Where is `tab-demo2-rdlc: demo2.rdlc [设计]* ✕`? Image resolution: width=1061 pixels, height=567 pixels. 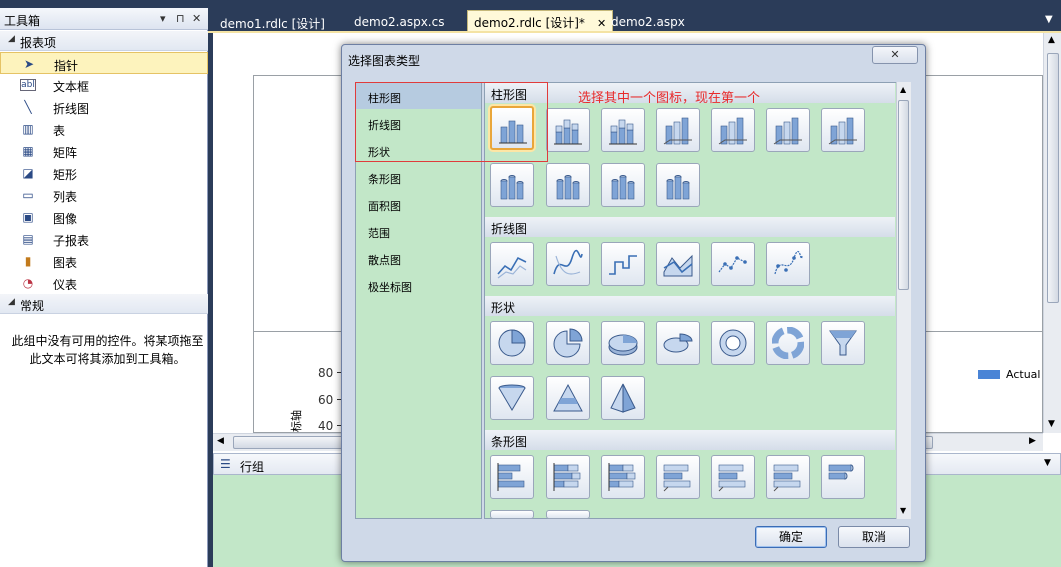
tab-demo2-rdlc: demo2.rdlc [设计]* ✕ is located at coordinates (540, 21).